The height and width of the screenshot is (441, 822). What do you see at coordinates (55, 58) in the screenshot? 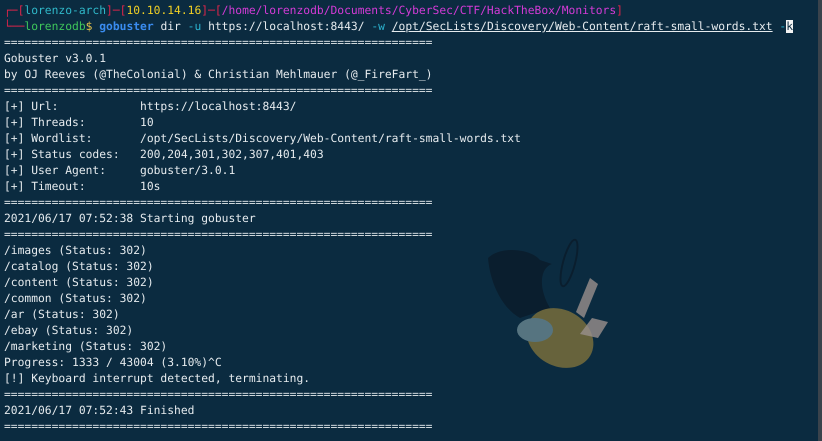
I see `output-text: Gobuster v3.0.1` at bounding box center [55, 58].